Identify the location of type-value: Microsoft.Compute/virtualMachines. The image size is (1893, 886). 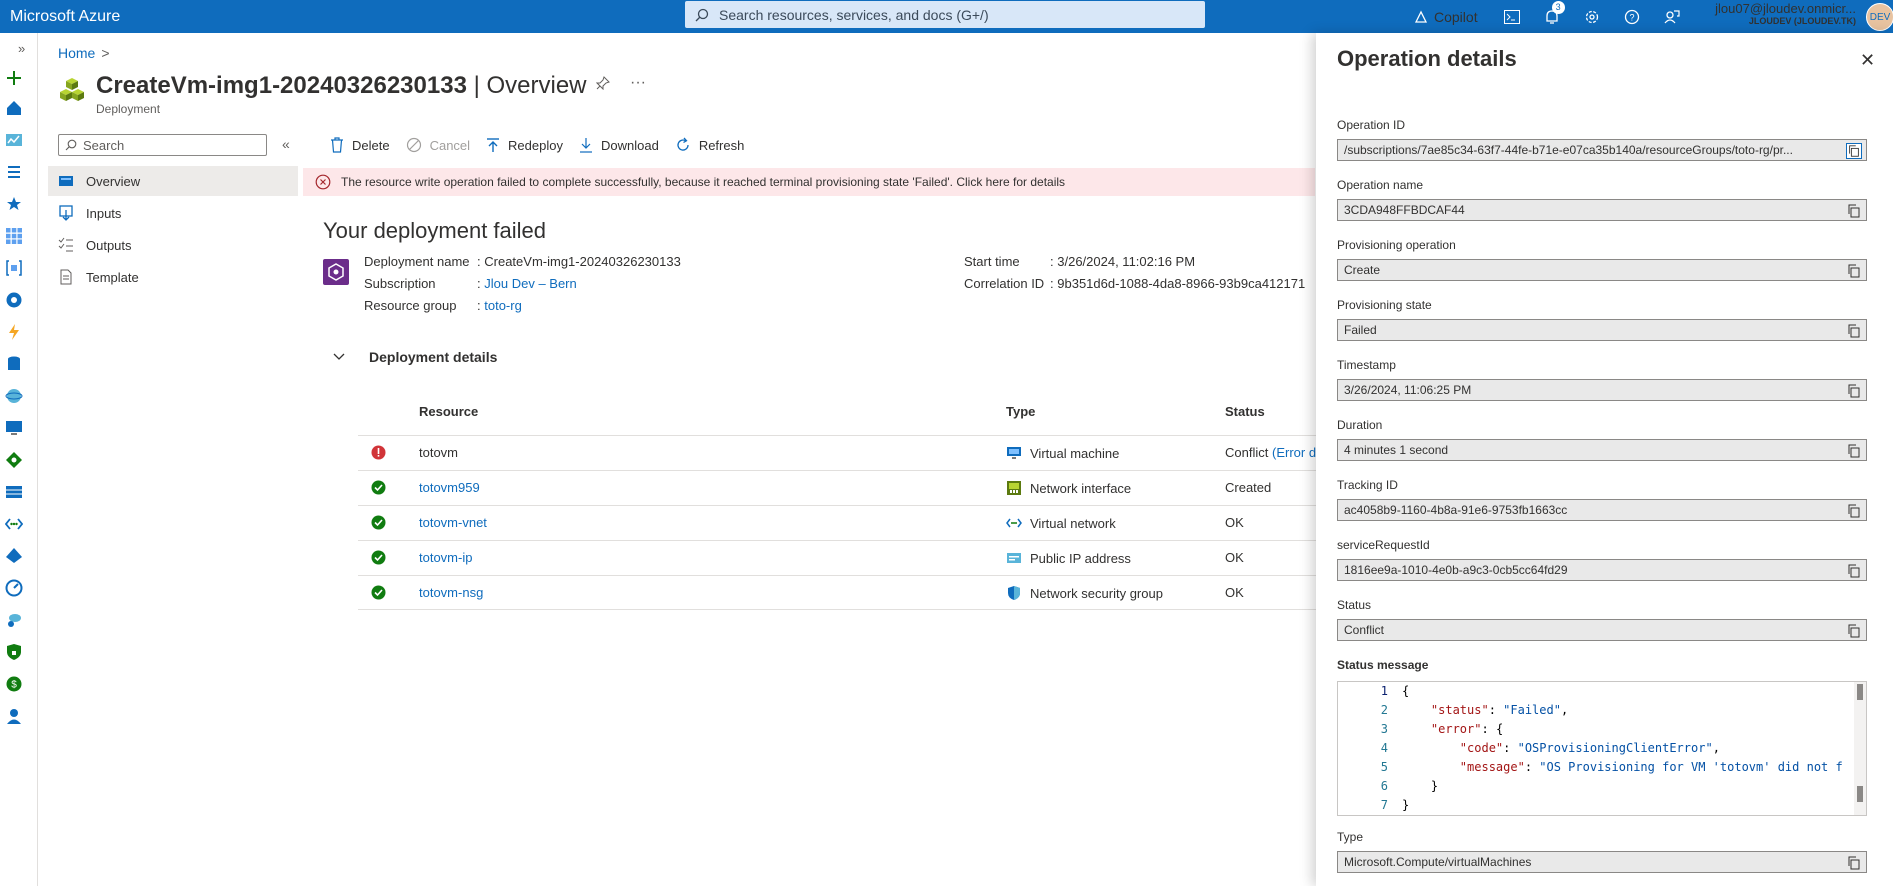
(1602, 862).